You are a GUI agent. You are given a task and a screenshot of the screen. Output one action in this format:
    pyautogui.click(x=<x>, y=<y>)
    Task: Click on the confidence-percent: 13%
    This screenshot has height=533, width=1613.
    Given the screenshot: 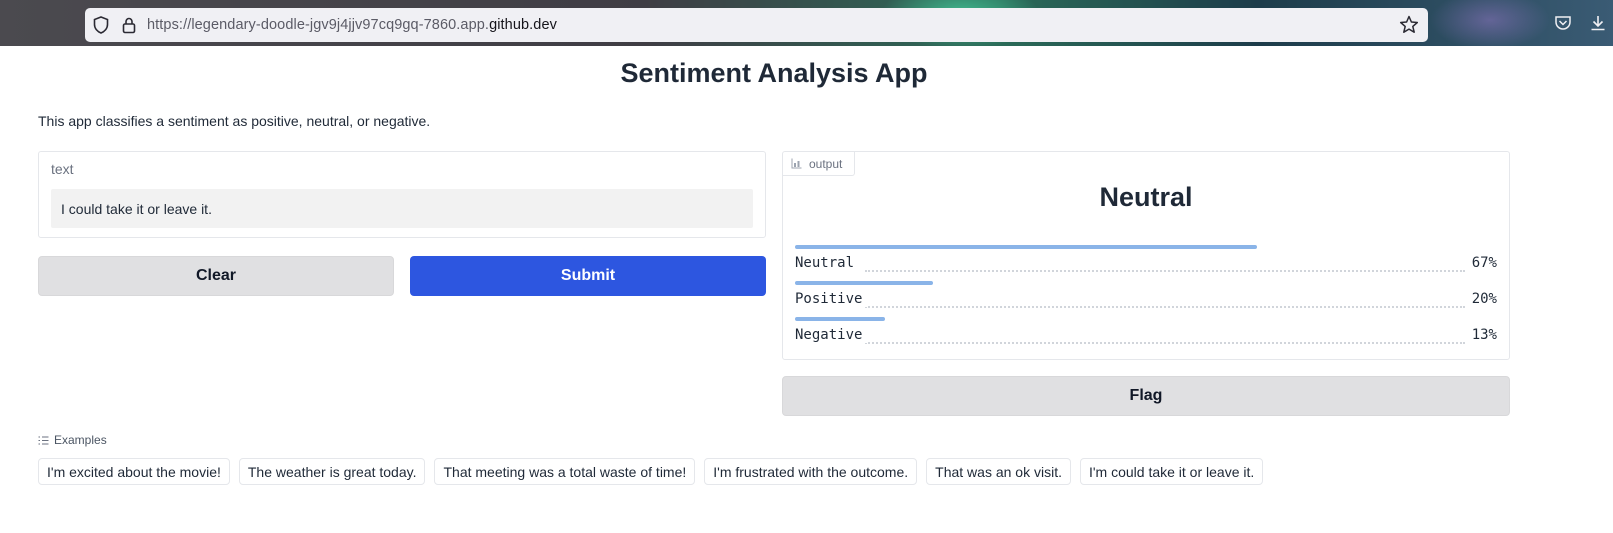 What is the action you would take?
    pyautogui.click(x=1482, y=335)
    